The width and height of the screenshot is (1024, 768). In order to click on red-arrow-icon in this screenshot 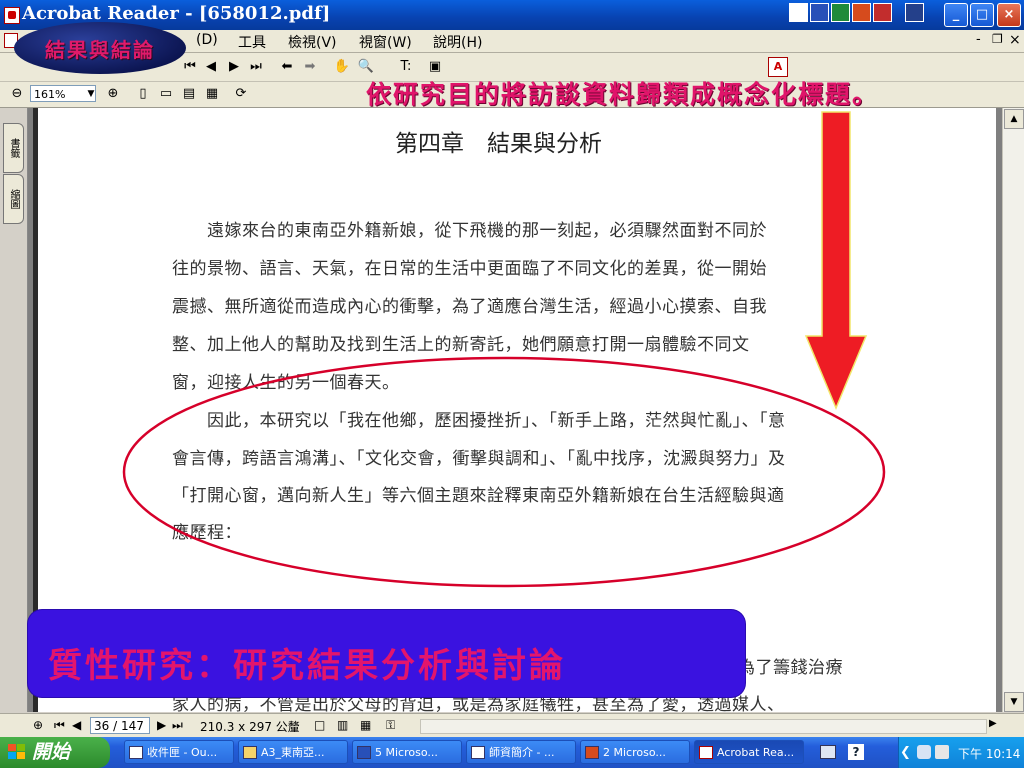, I will do `click(836, 260)`.